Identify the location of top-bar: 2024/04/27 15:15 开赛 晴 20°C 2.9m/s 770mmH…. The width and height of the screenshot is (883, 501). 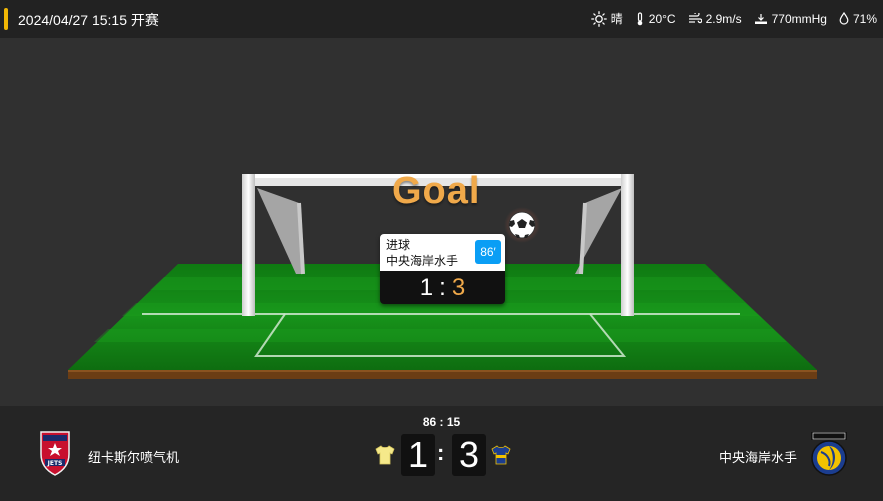
(441, 19).